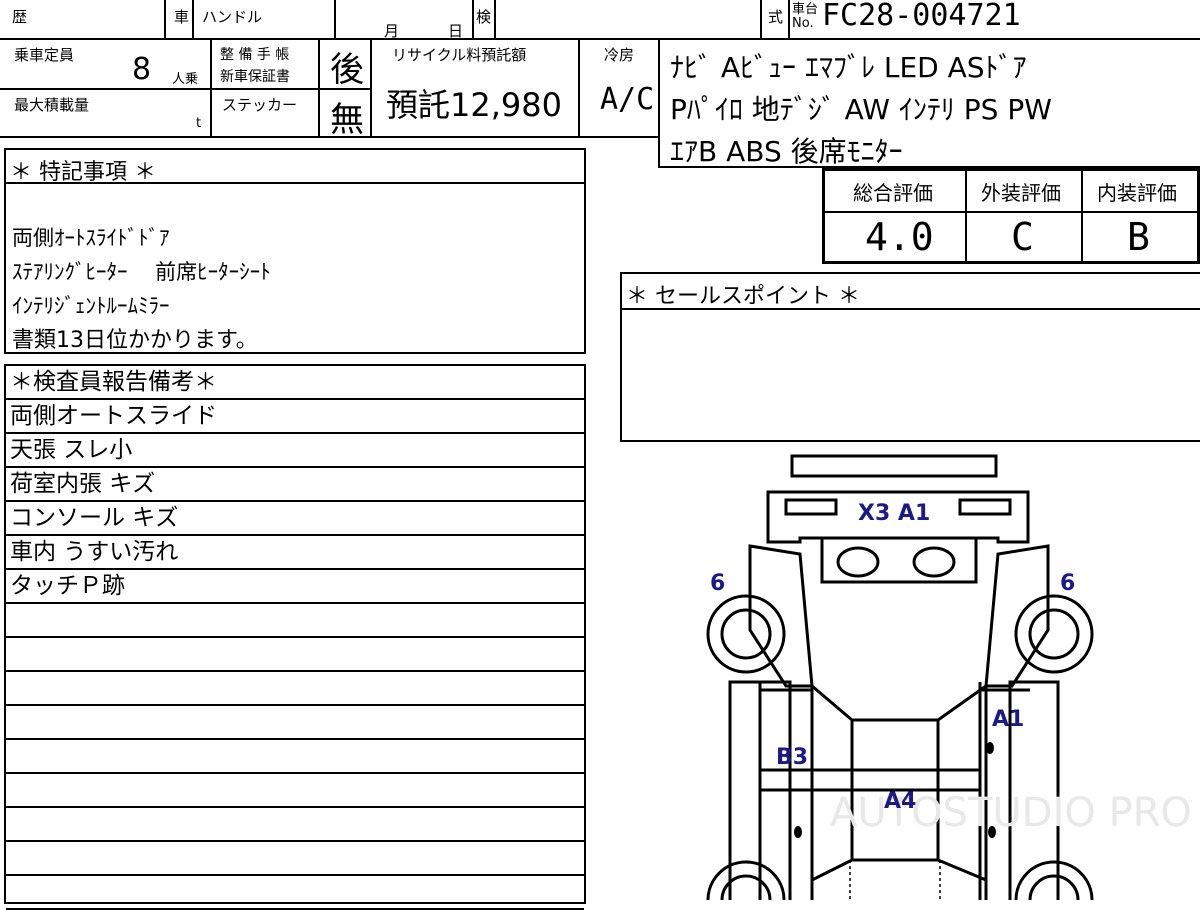 The width and height of the screenshot is (1200, 910). I want to click on equipment-line-2: Pﾊﾟｲﾛ 地ﾃﾞｼﾞ AW ｲﾝﾃﾘ PS PW, so click(861, 109).